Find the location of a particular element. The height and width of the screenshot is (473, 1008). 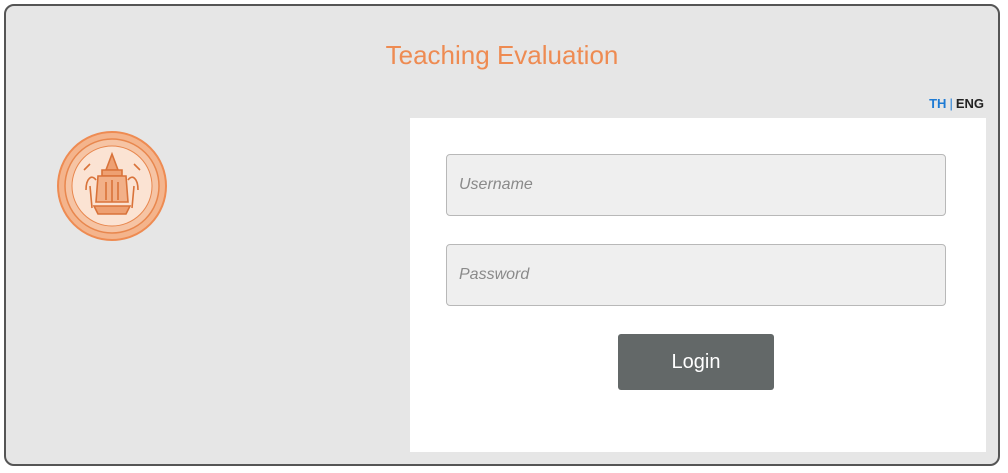

username-input is located at coordinates (696, 185).